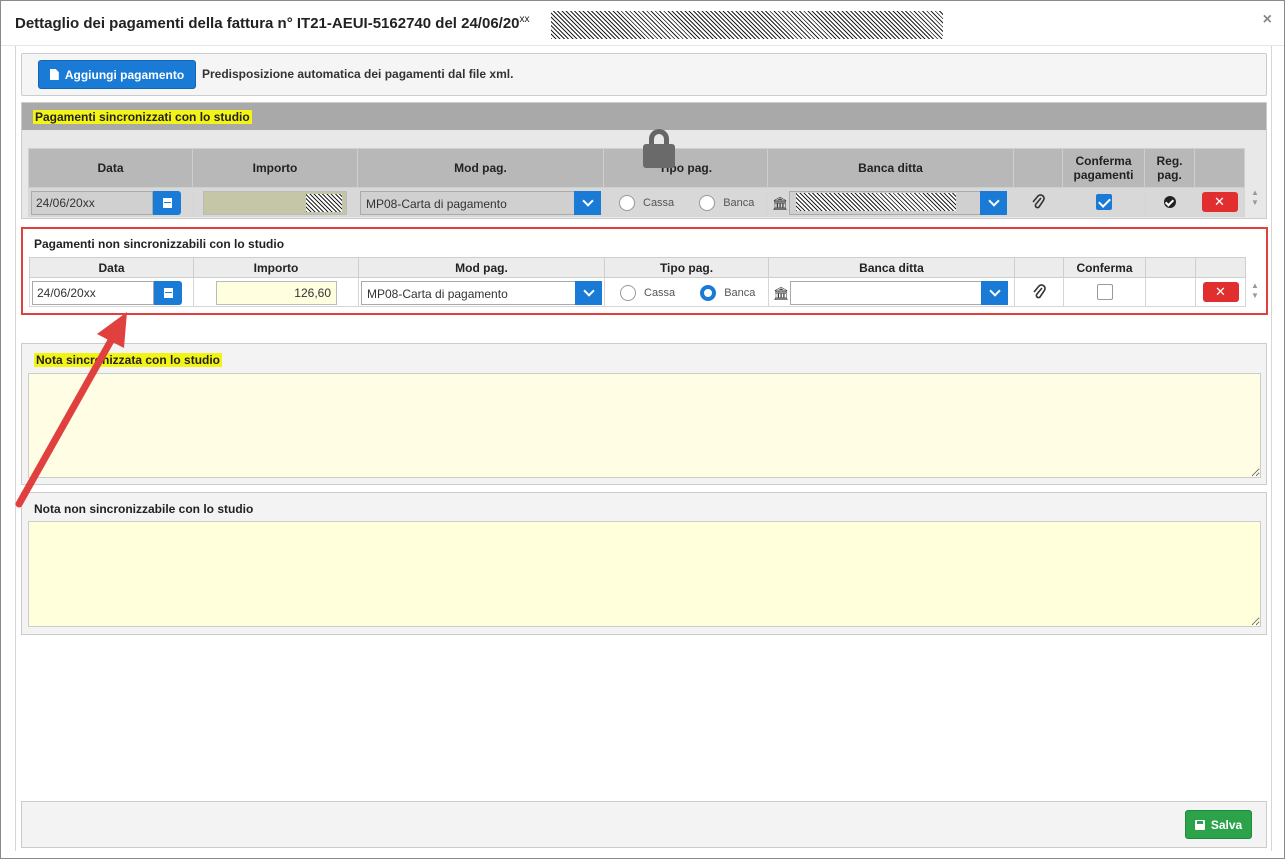  What do you see at coordinates (275, 203) in the screenshot?
I see `amount-field` at bounding box center [275, 203].